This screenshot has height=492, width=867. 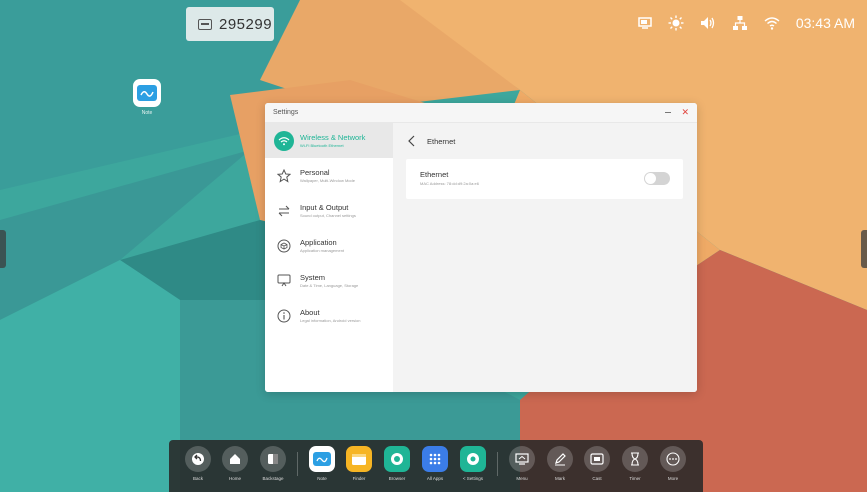 What do you see at coordinates (435, 459) in the screenshot?
I see `grid-icon` at bounding box center [435, 459].